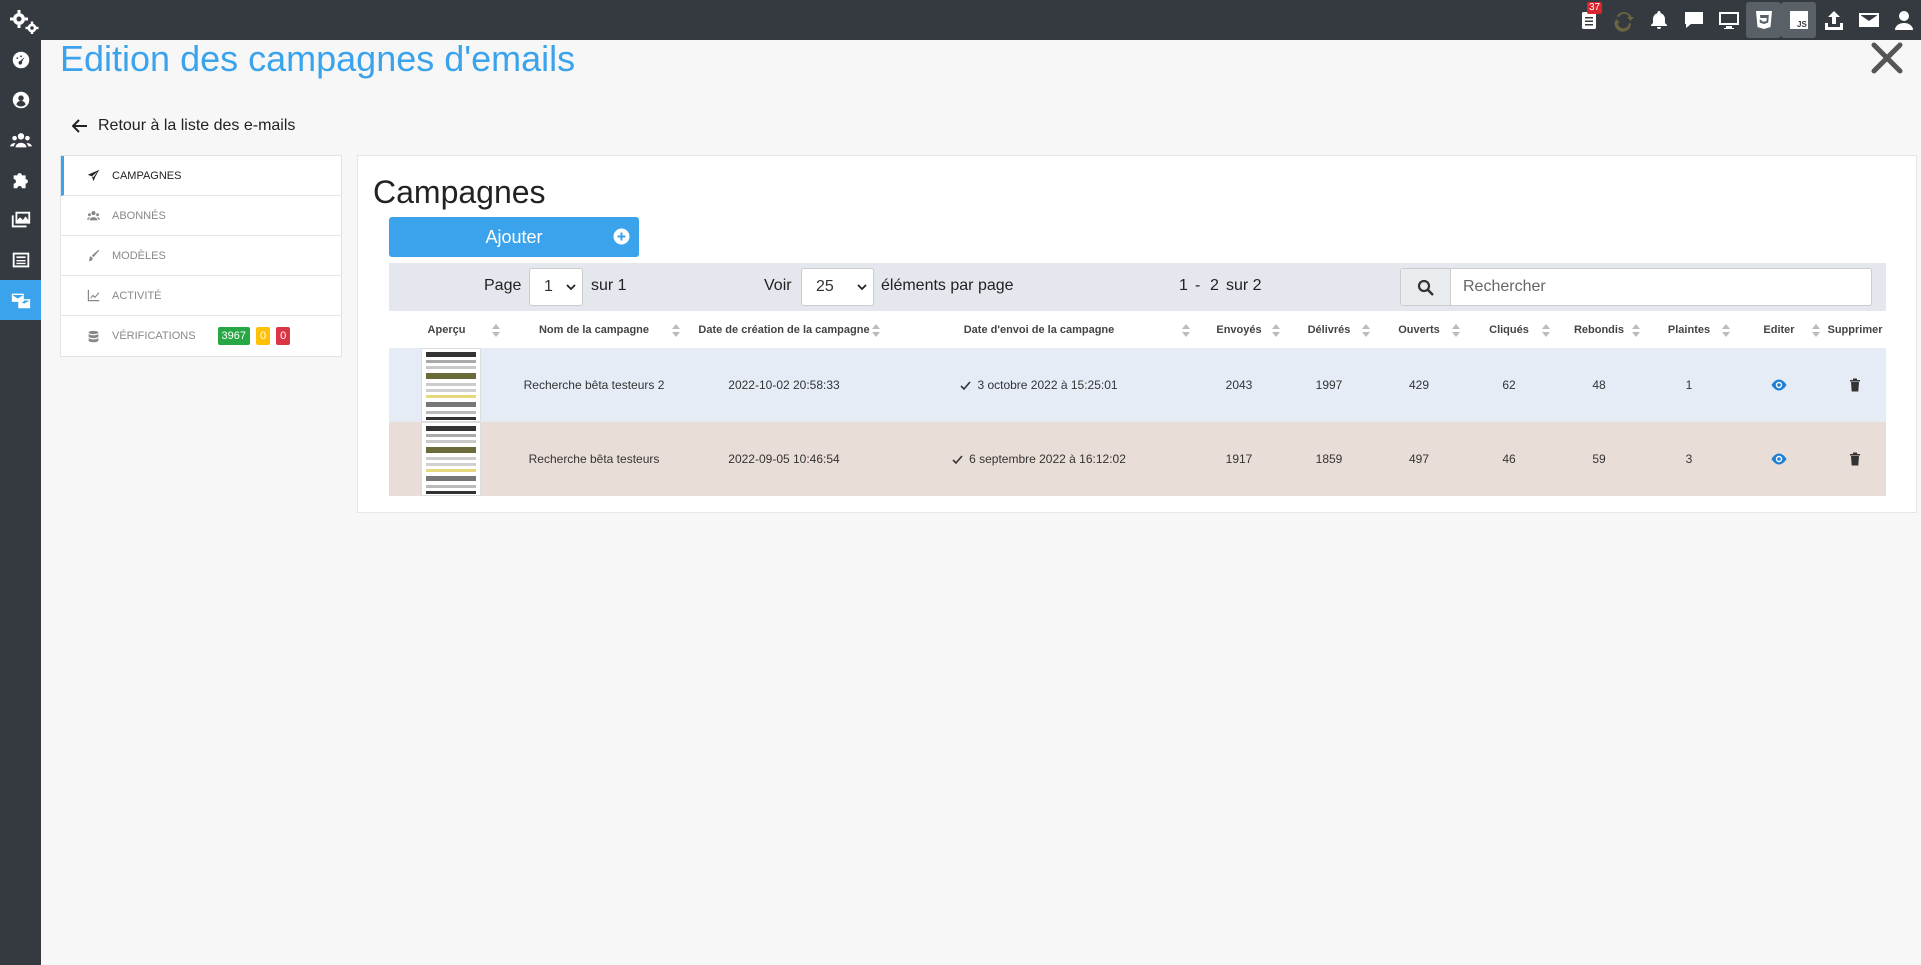 The width and height of the screenshot is (1921, 965). What do you see at coordinates (837, 287) in the screenshot?
I see `per-page-select: 25` at bounding box center [837, 287].